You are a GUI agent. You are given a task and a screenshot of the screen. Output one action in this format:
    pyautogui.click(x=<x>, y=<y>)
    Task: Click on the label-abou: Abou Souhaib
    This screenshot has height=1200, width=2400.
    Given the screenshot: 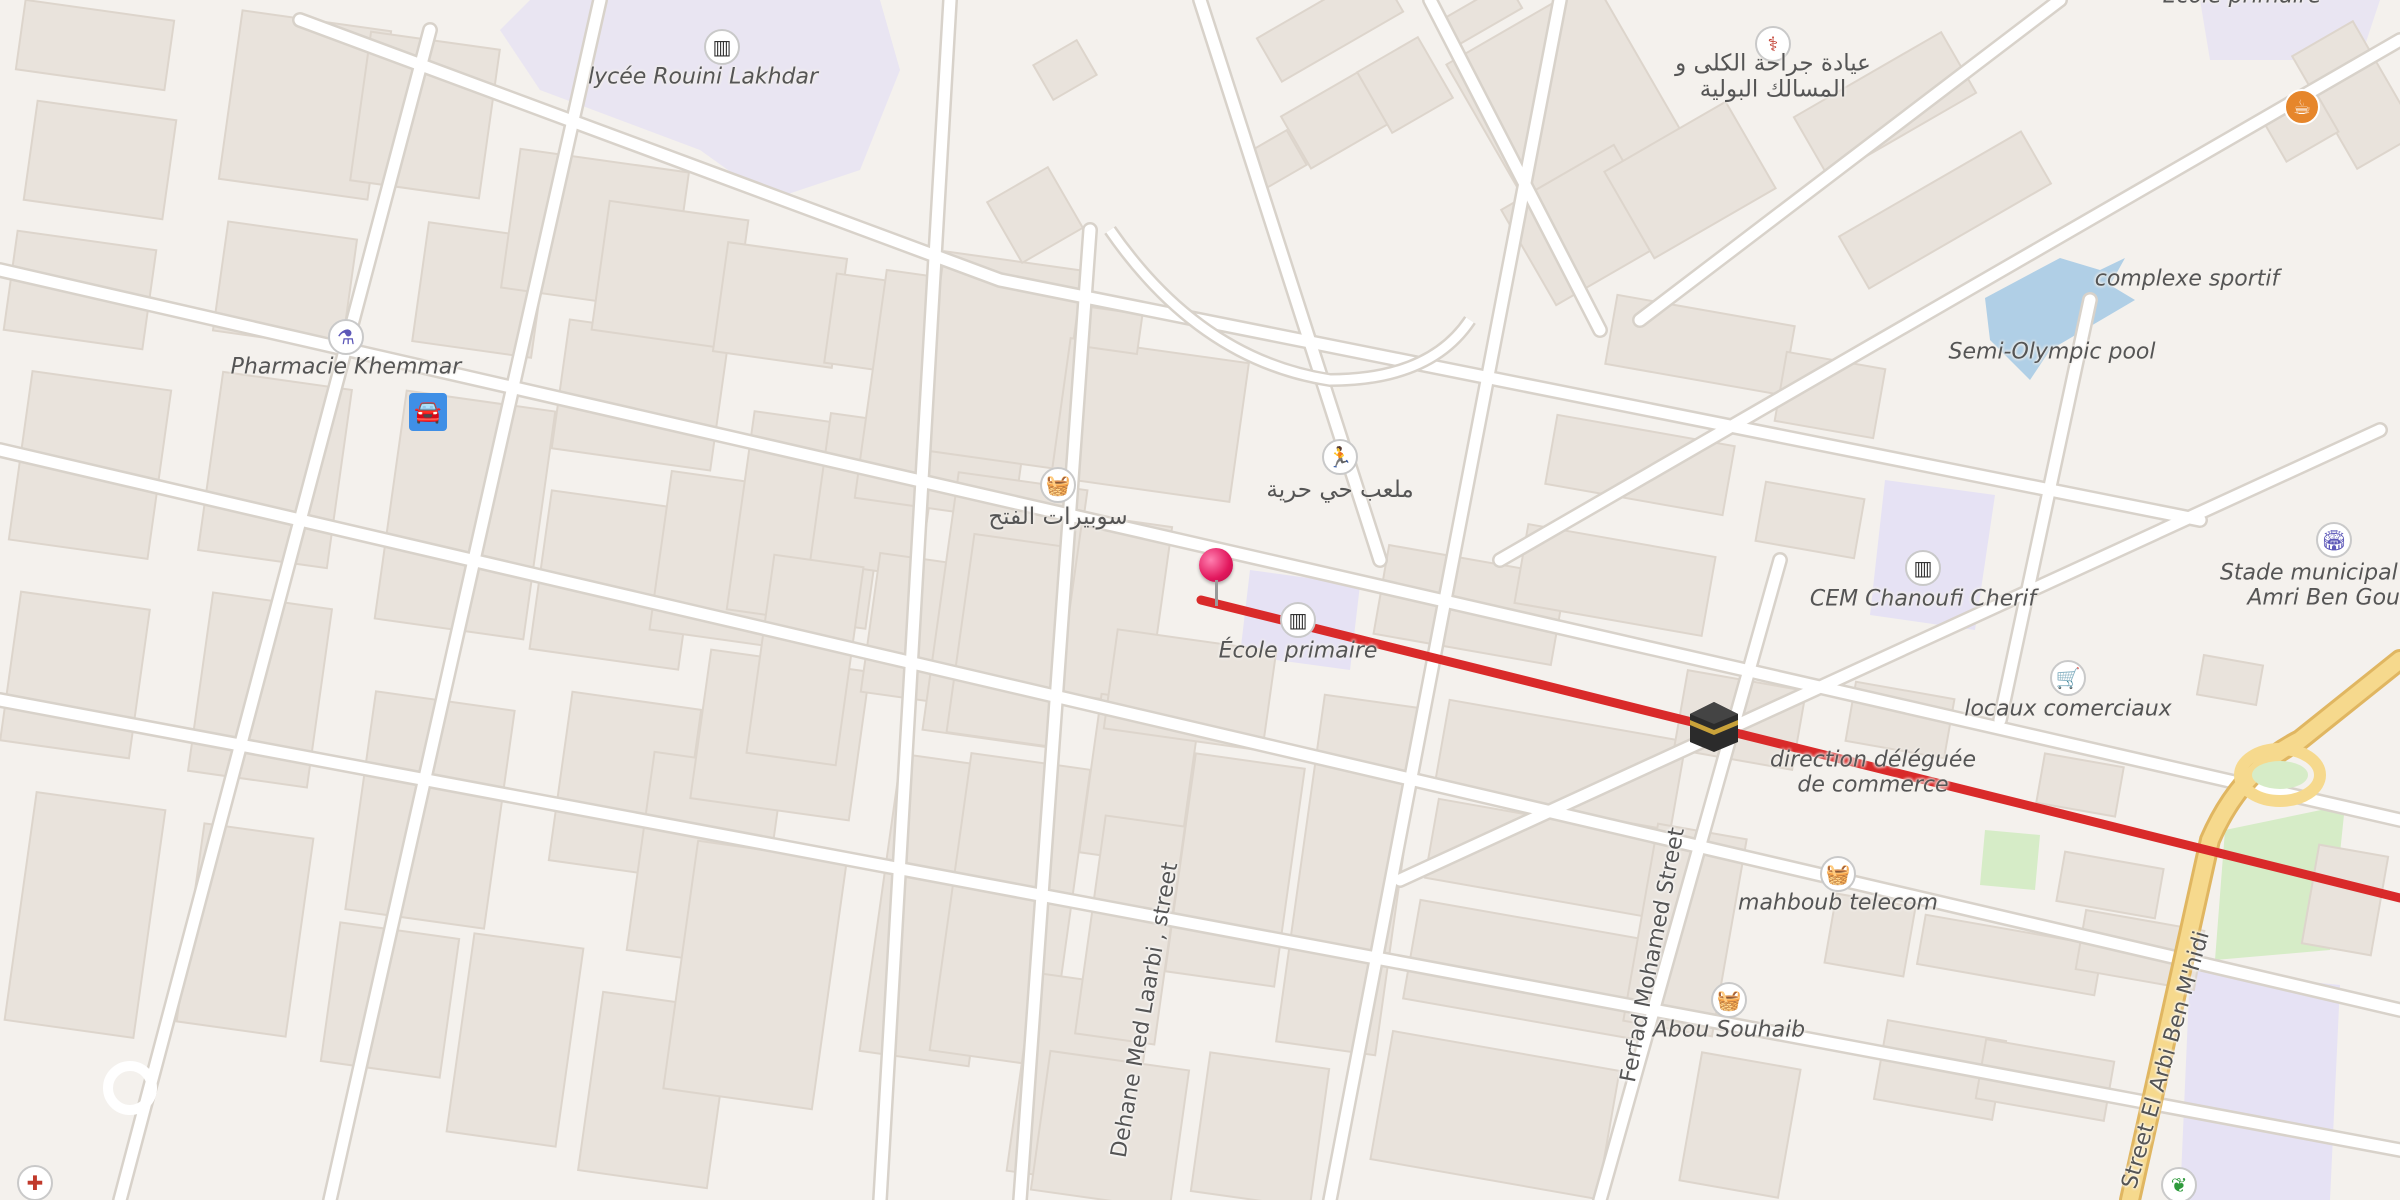 What is the action you would take?
    pyautogui.click(x=1729, y=1030)
    